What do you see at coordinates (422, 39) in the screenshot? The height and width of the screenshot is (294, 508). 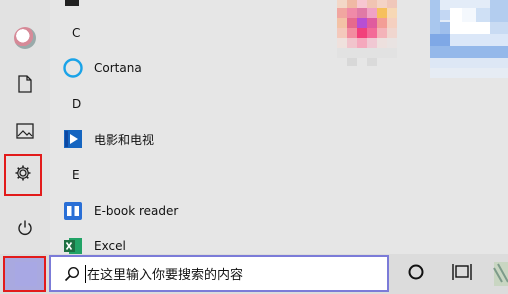 I see `tile-thumbnails` at bounding box center [422, 39].